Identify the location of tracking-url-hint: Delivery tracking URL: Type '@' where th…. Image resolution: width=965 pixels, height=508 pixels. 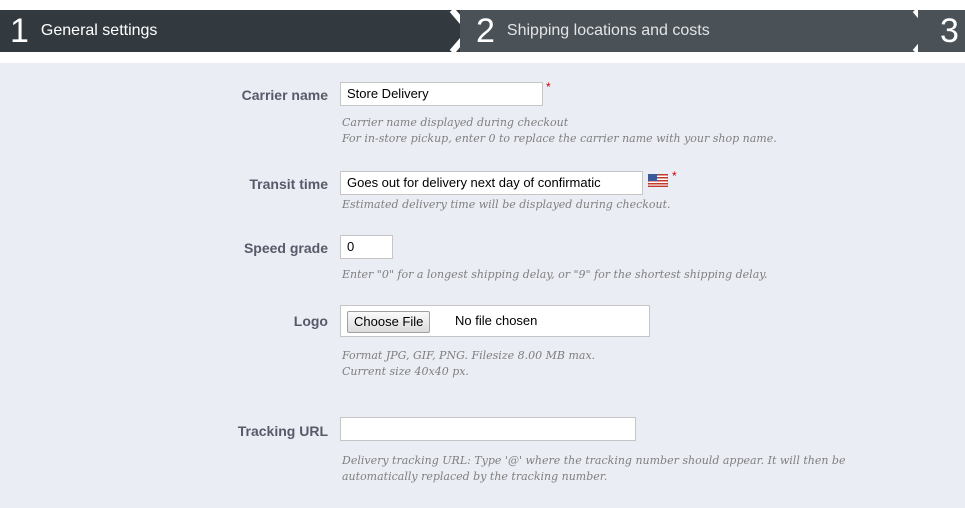
(594, 468).